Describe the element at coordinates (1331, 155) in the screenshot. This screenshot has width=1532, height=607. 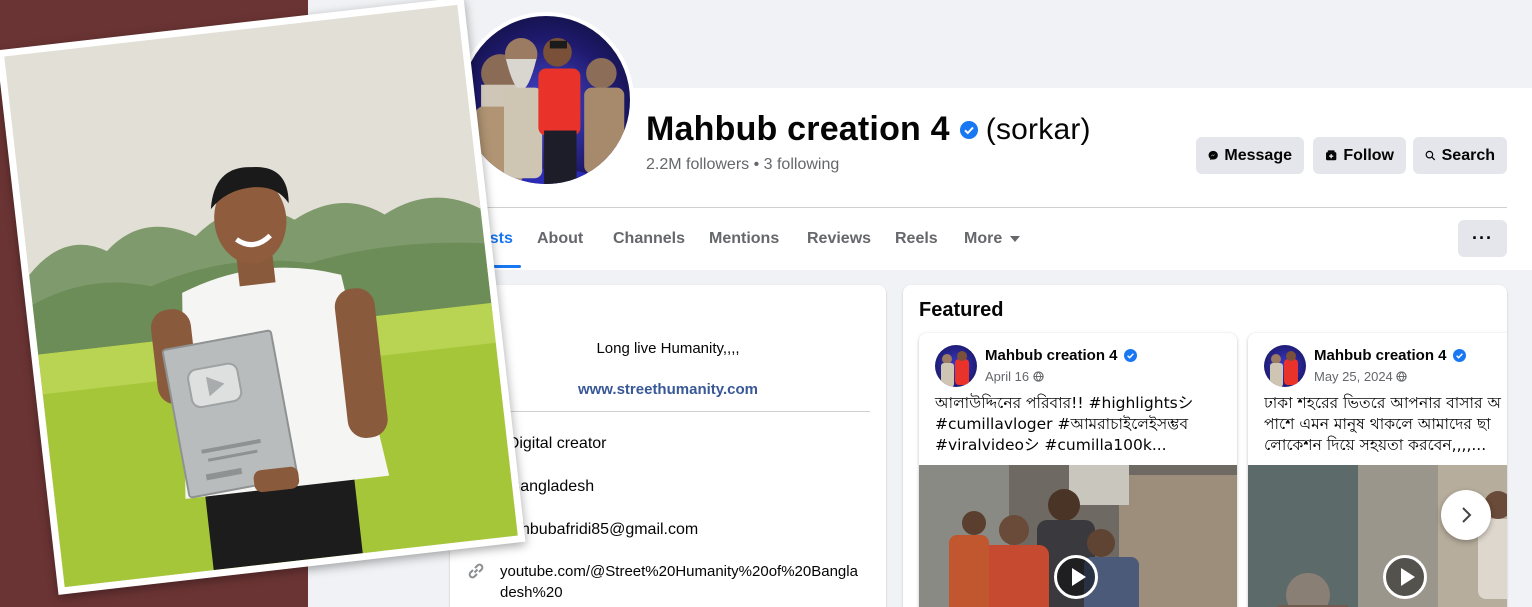
I see `follow-icon` at that location.